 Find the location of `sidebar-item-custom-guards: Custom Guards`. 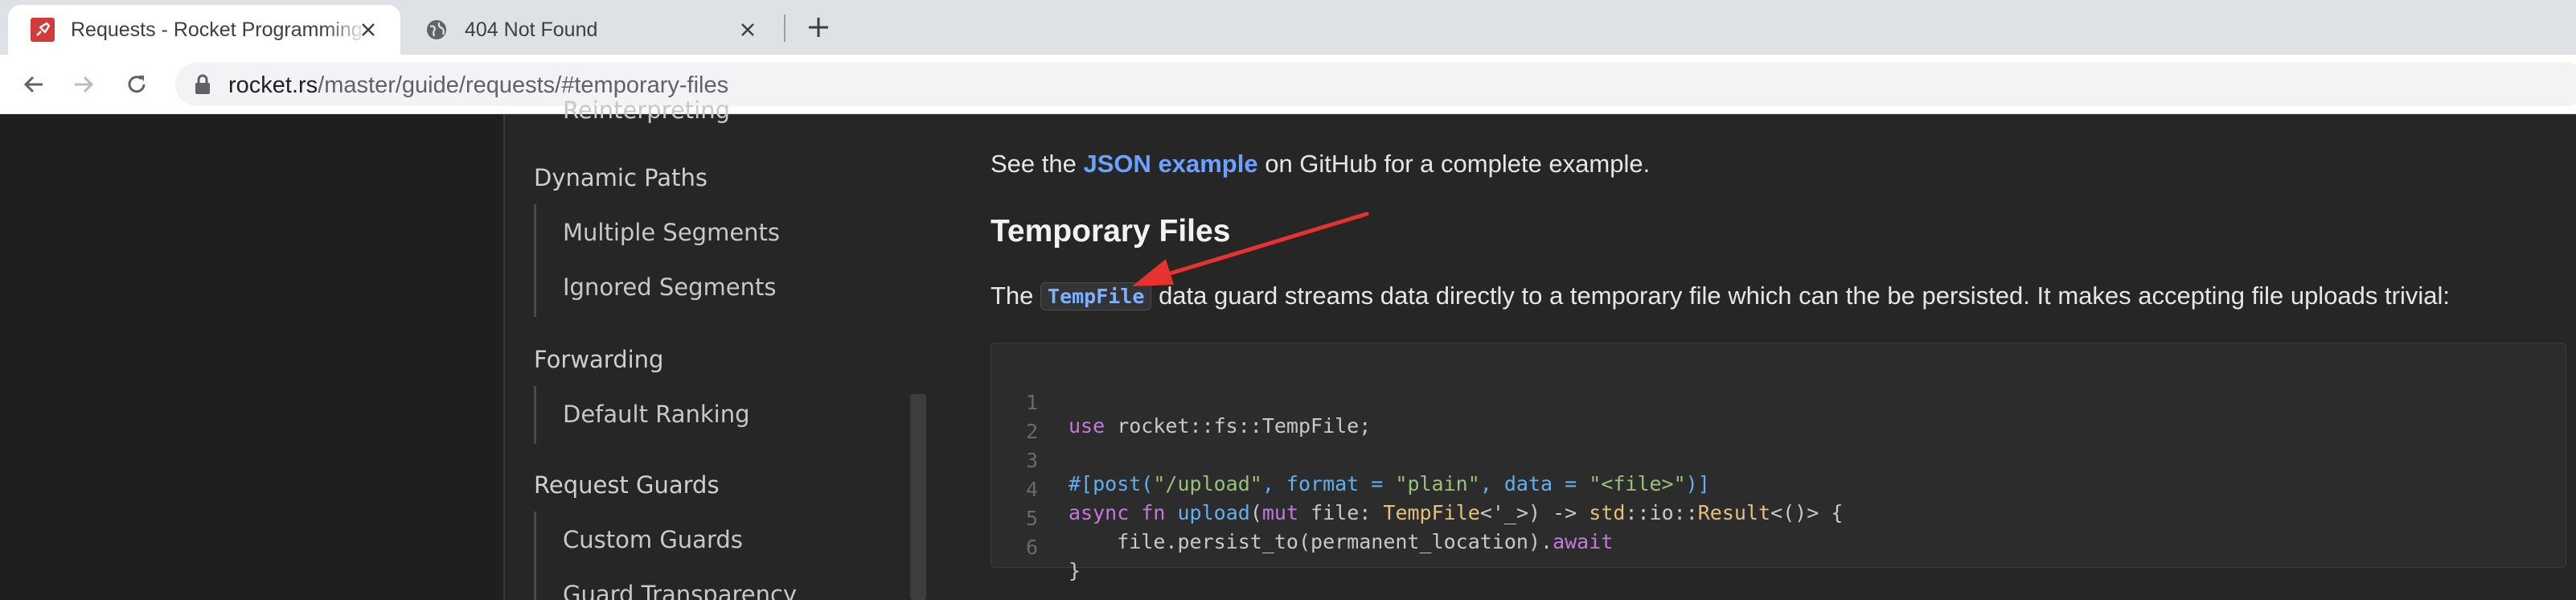

sidebar-item-custom-guards: Custom Guards is located at coordinates (653, 540).